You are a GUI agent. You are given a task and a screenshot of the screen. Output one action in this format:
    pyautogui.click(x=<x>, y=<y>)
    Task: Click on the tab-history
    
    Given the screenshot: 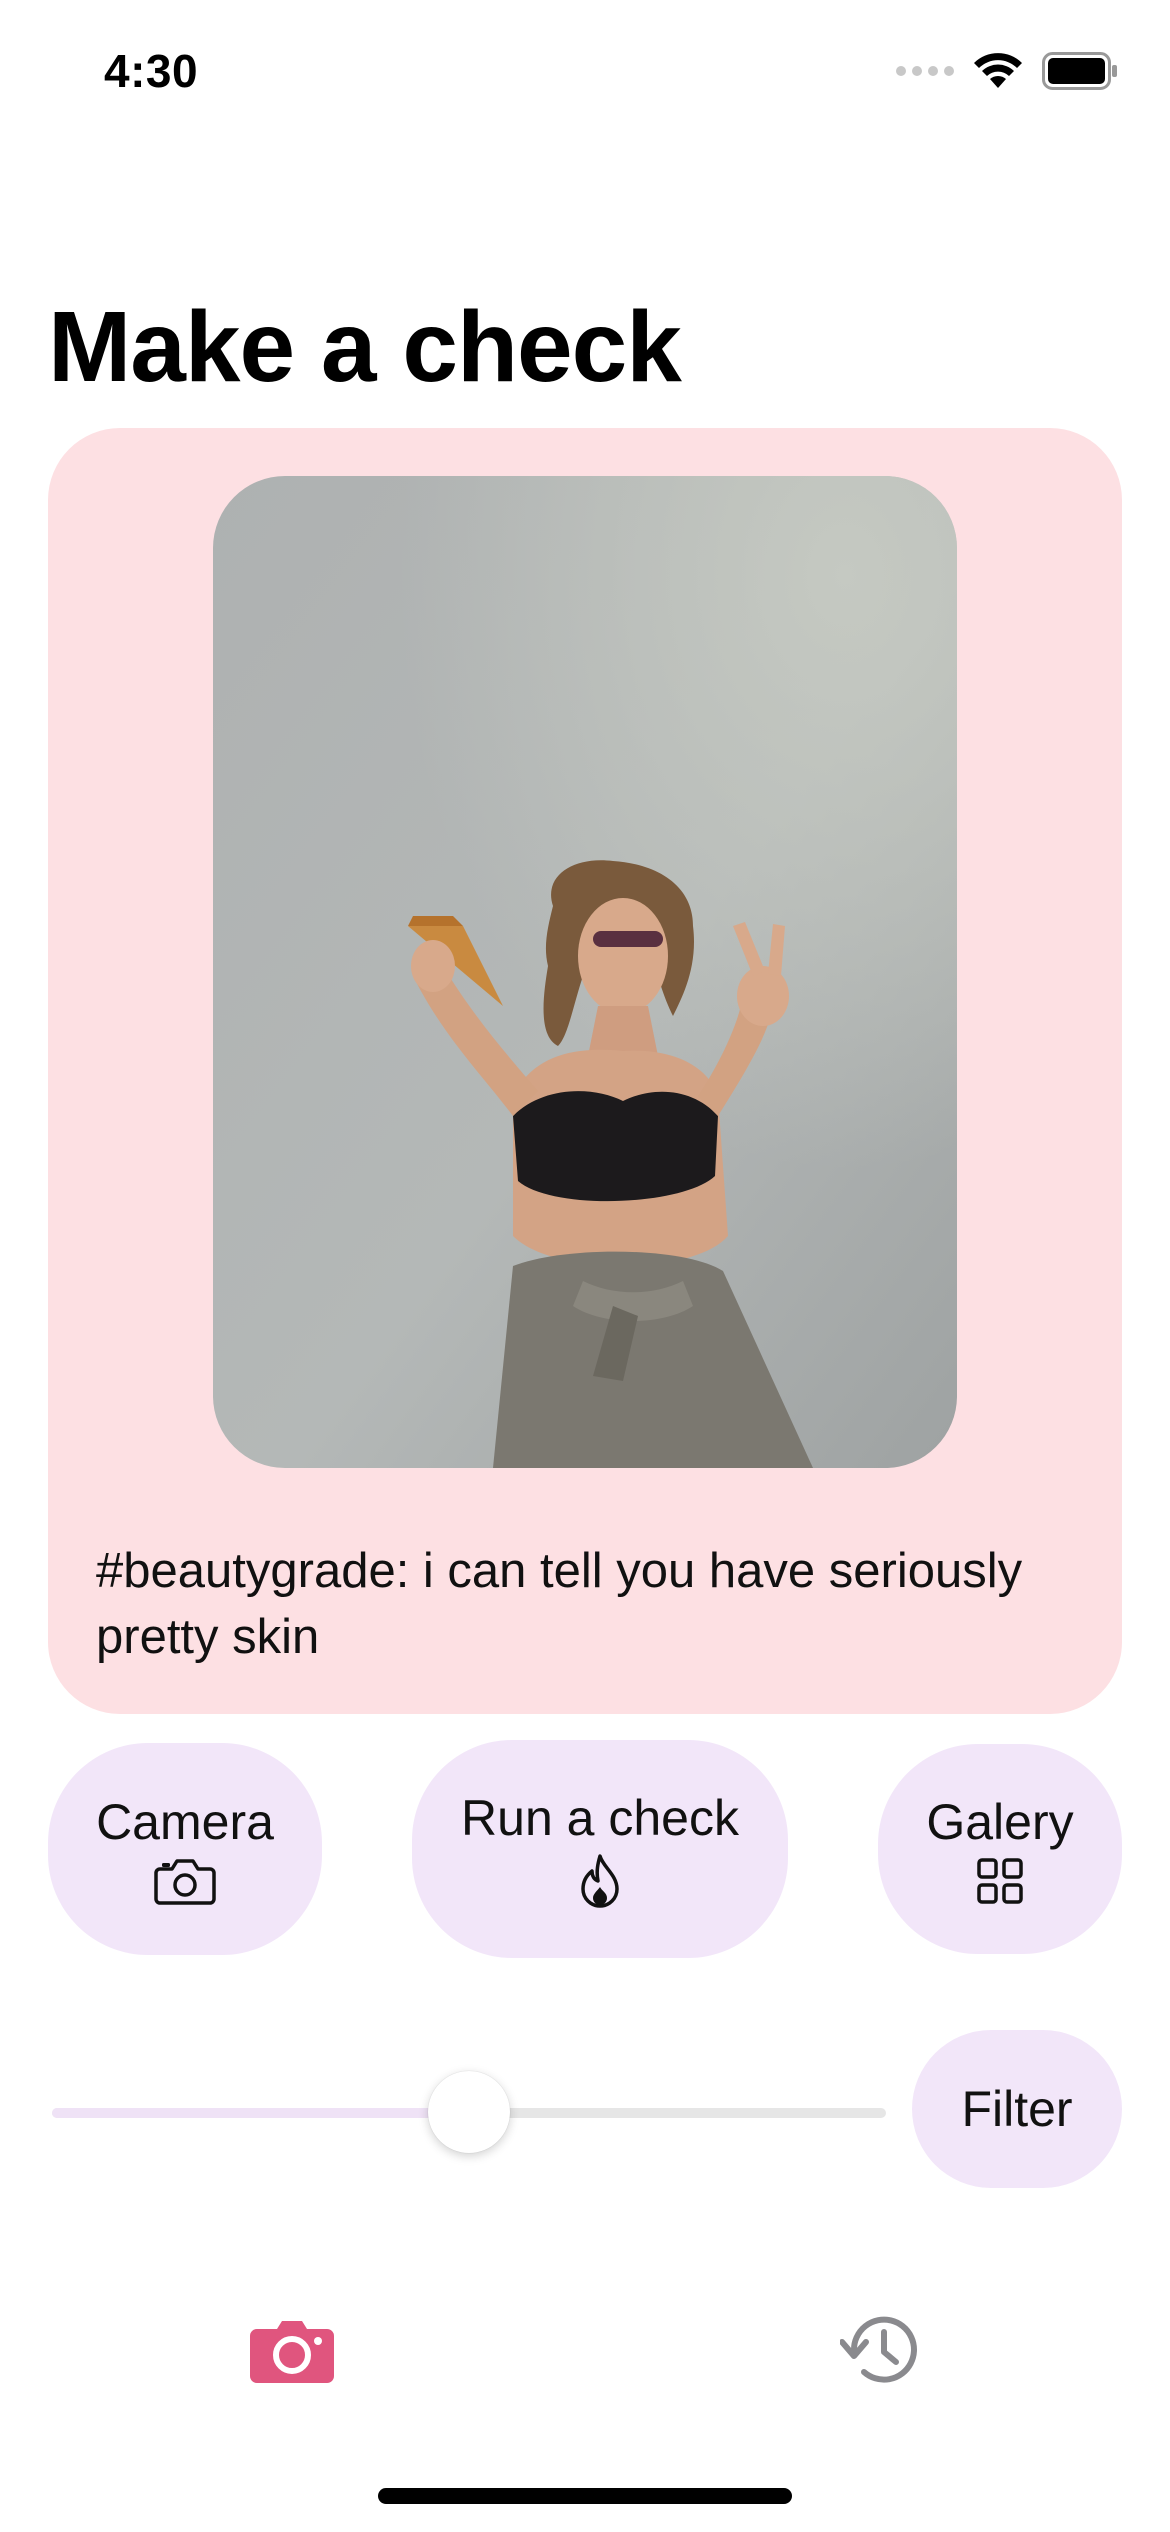 What is the action you would take?
    pyautogui.click(x=880, y=2350)
    